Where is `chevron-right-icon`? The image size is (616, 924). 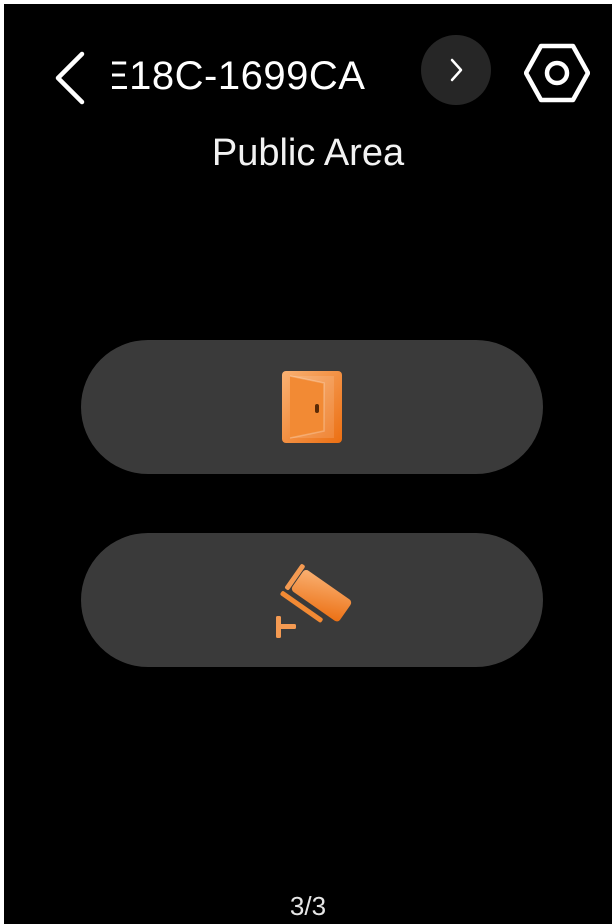 chevron-right-icon is located at coordinates (456, 70).